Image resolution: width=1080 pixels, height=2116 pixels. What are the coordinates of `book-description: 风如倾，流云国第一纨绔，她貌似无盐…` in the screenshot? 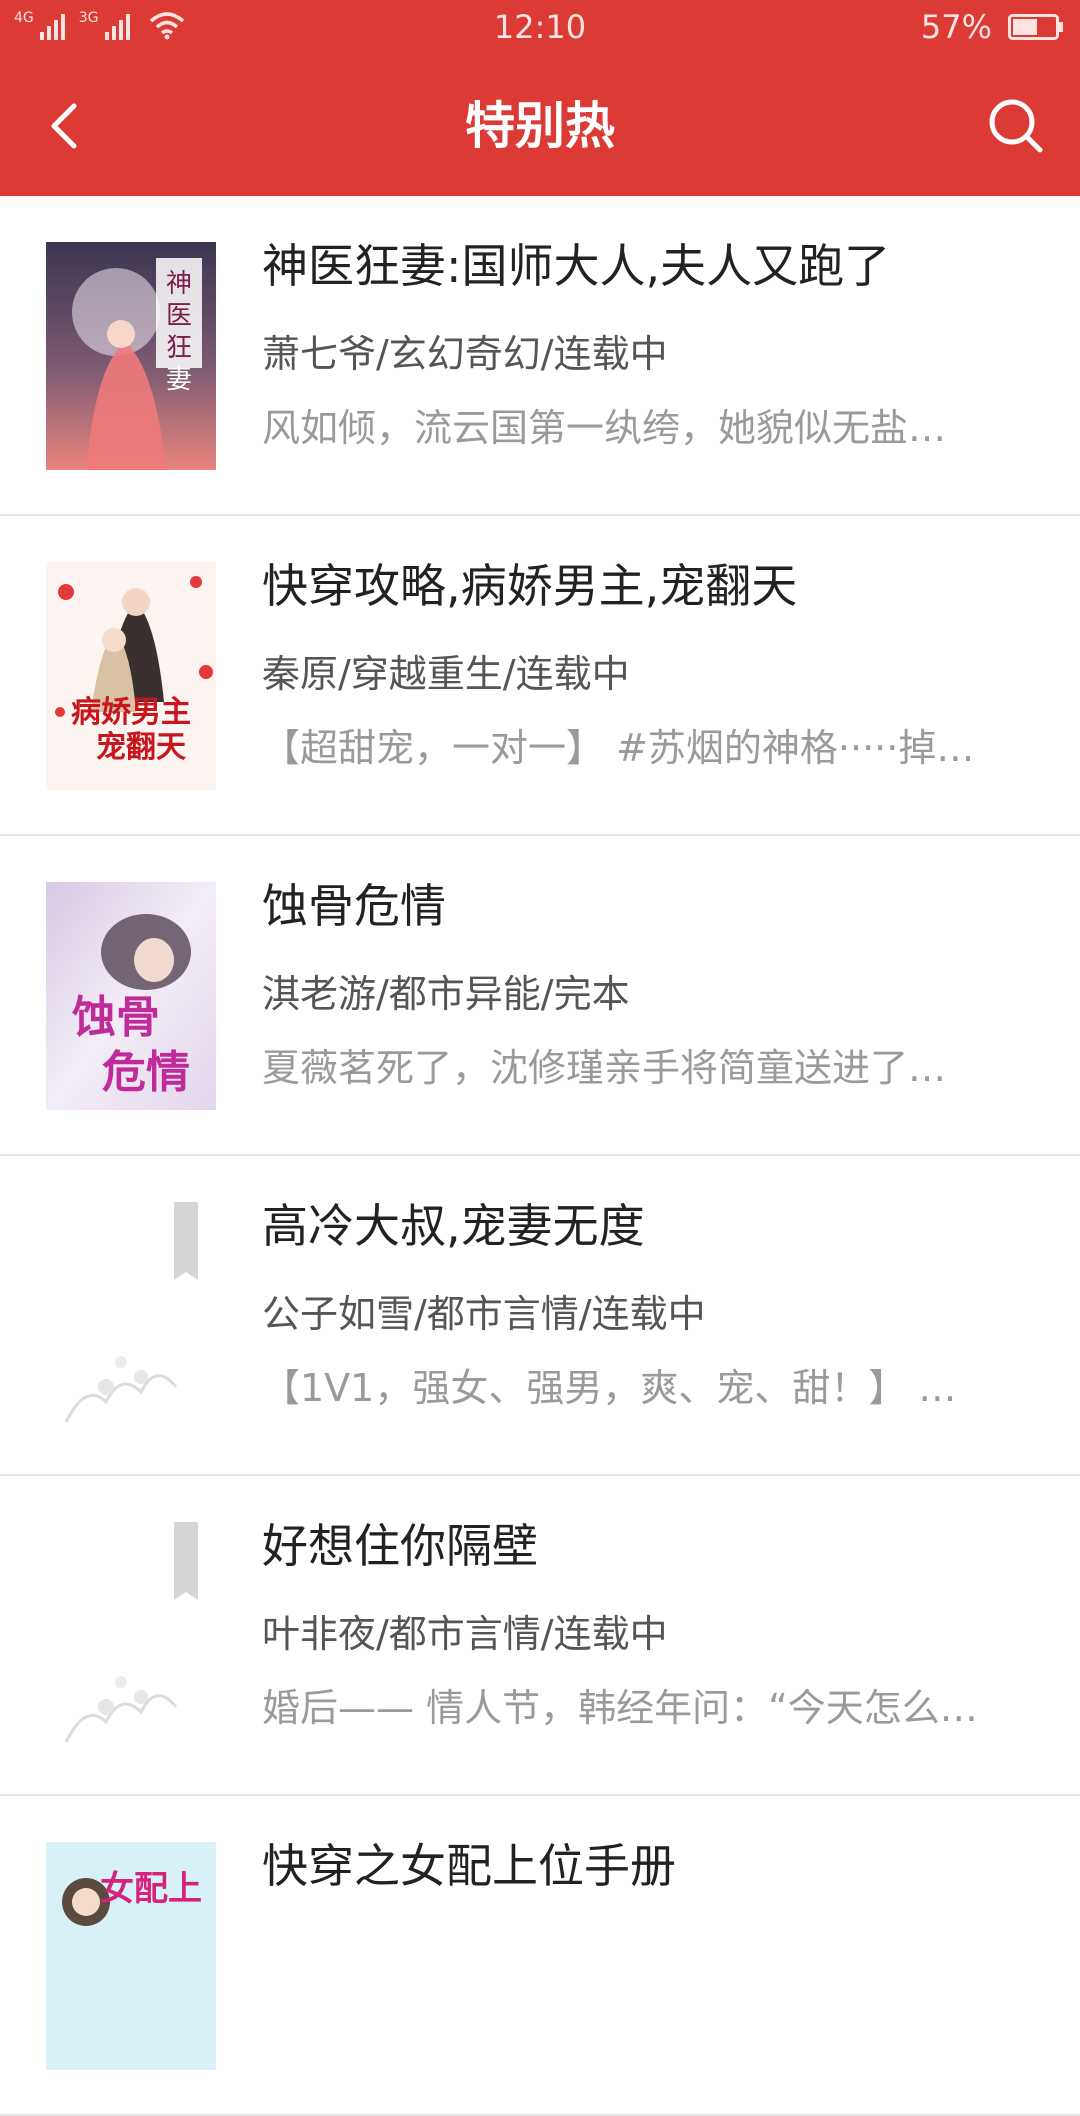 It's located at (604, 428).